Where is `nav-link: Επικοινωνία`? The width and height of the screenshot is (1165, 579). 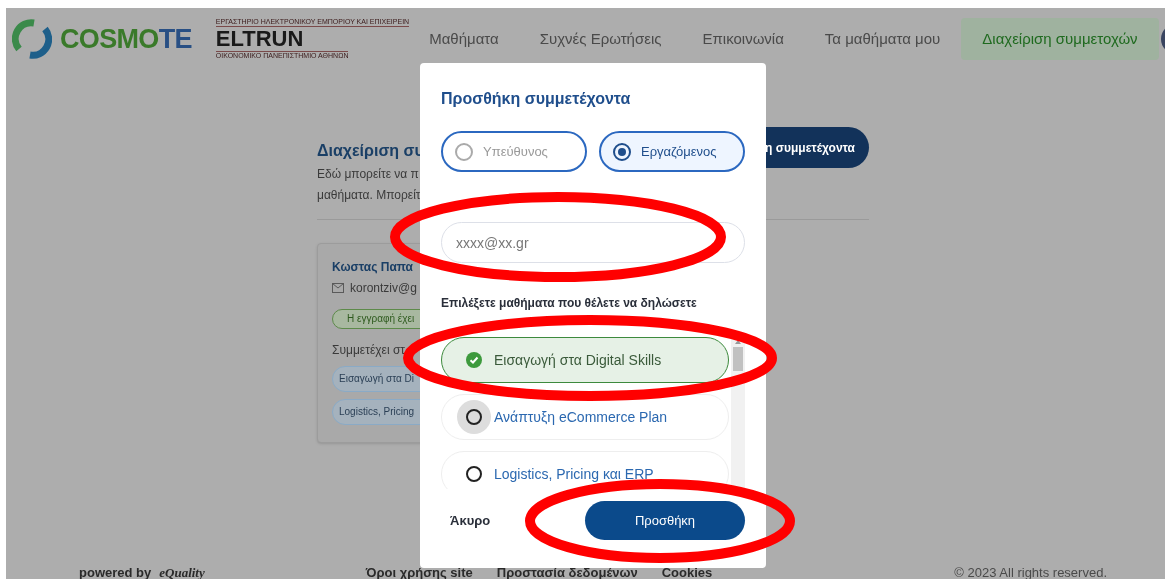 nav-link: Επικοινωνία is located at coordinates (743, 39).